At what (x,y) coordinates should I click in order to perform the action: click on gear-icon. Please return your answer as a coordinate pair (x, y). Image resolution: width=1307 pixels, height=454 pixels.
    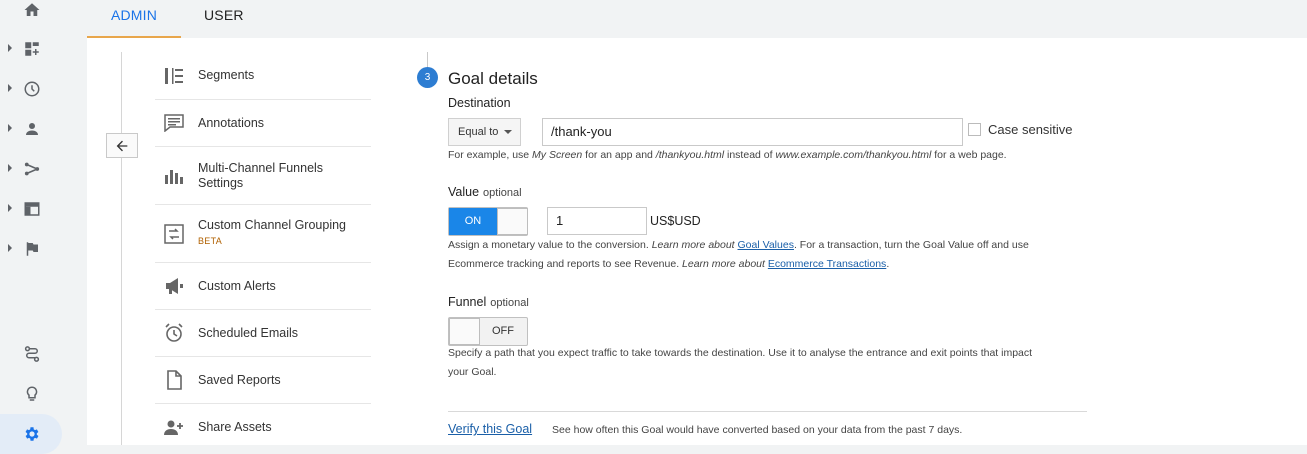
    Looking at the image, I should click on (32, 434).